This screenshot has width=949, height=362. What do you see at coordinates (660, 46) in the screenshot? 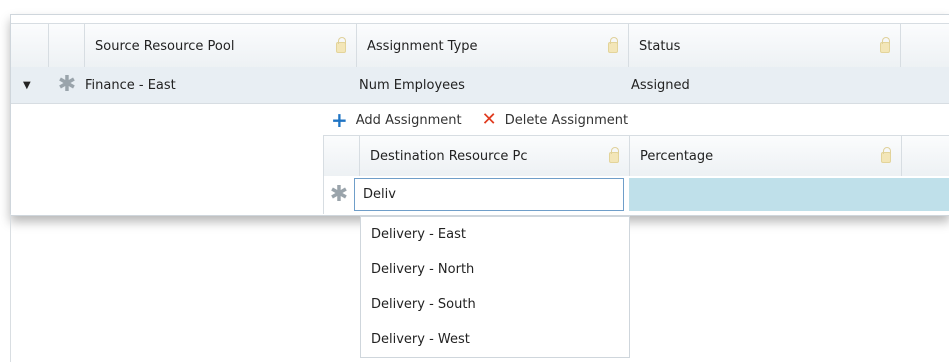
I see `column-header-label: Status` at bounding box center [660, 46].